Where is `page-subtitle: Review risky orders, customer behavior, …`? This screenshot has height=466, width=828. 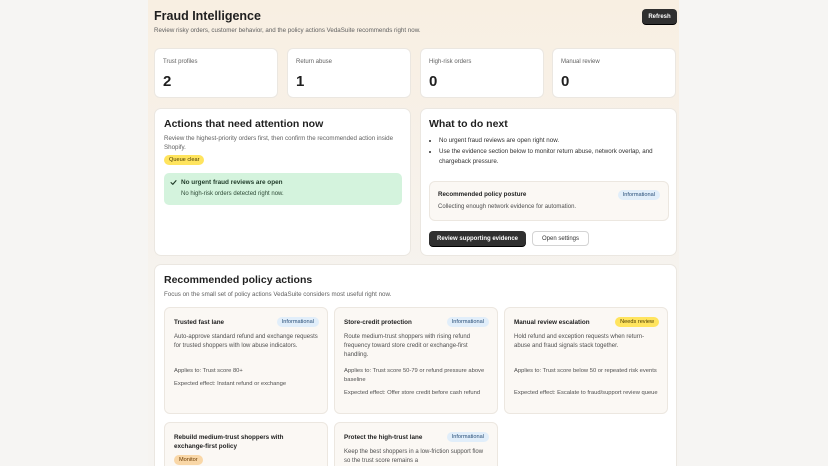 page-subtitle: Review risky orders, customer behavior, … is located at coordinates (287, 30).